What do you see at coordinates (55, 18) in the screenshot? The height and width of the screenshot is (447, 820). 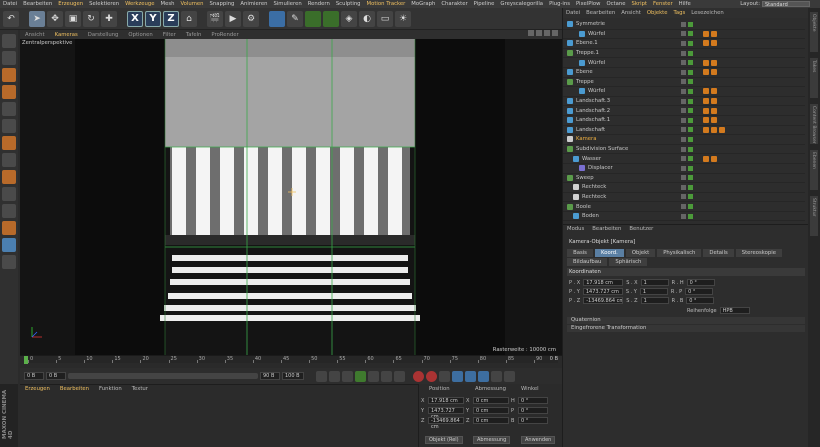 I see `move-tool-icon: ✥` at bounding box center [55, 18].